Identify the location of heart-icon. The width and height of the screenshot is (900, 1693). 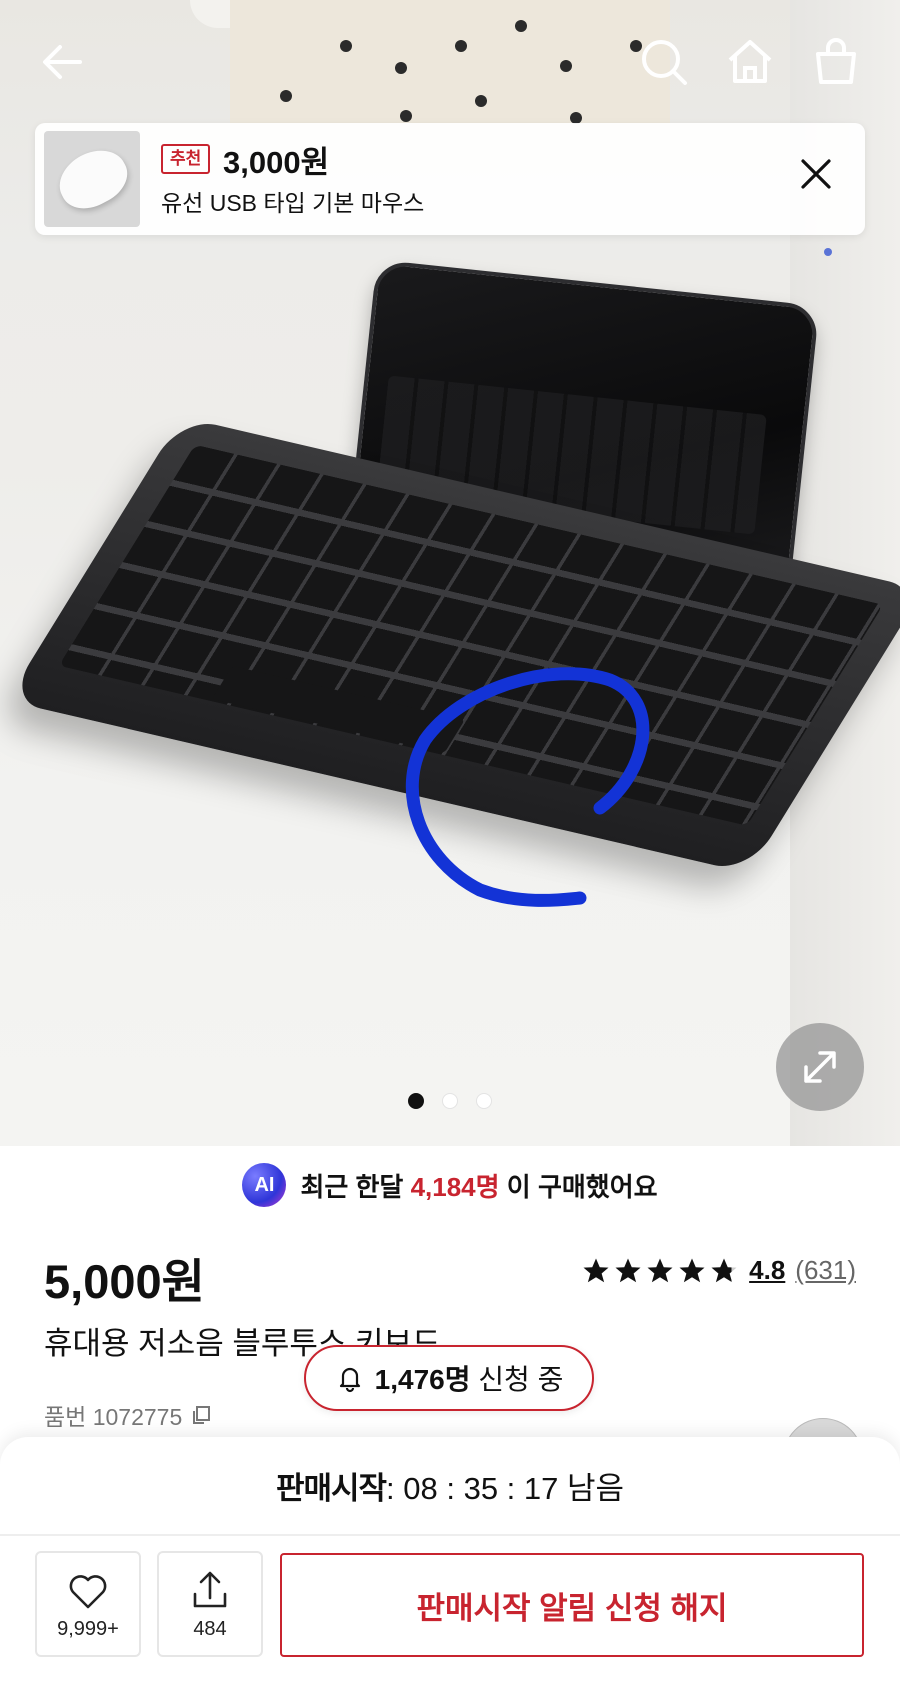
(88, 1591).